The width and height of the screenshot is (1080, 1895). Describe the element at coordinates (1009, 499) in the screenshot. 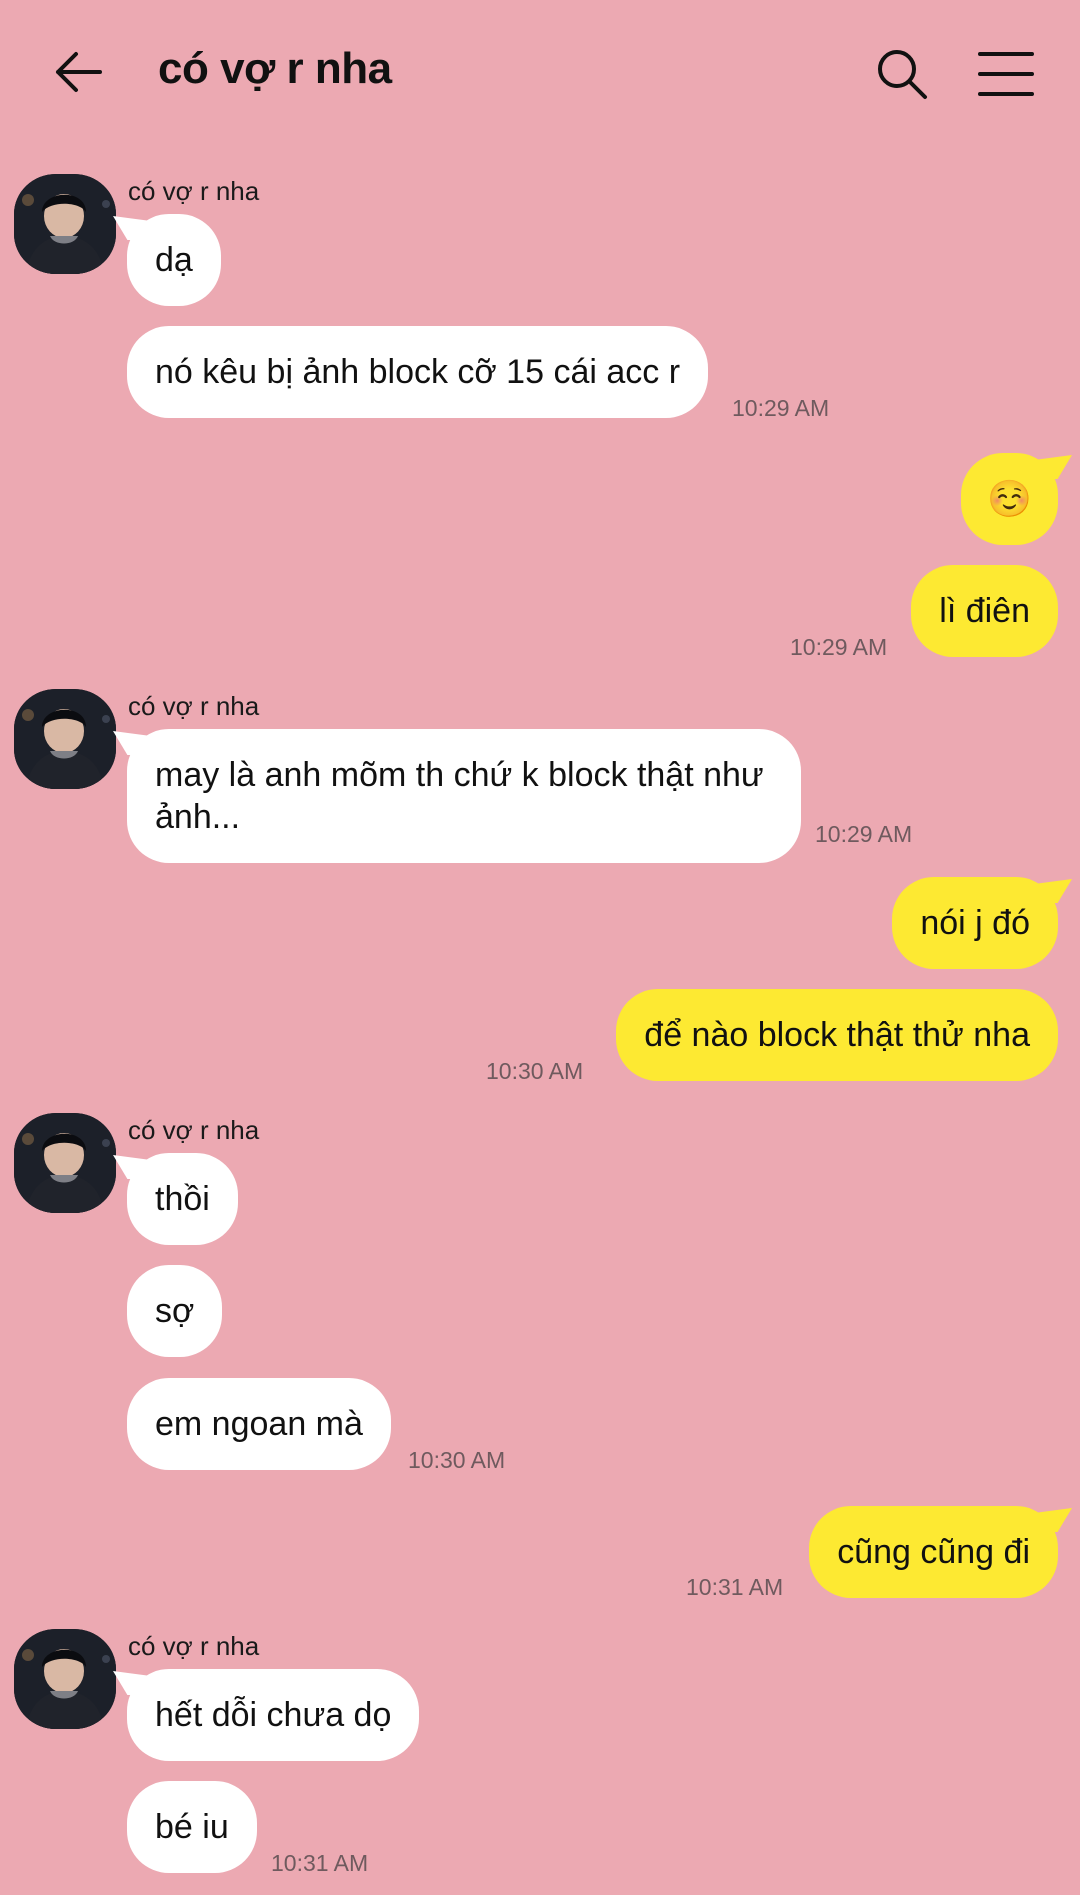

I see `message-bubble-outgoing: ☺️` at that location.